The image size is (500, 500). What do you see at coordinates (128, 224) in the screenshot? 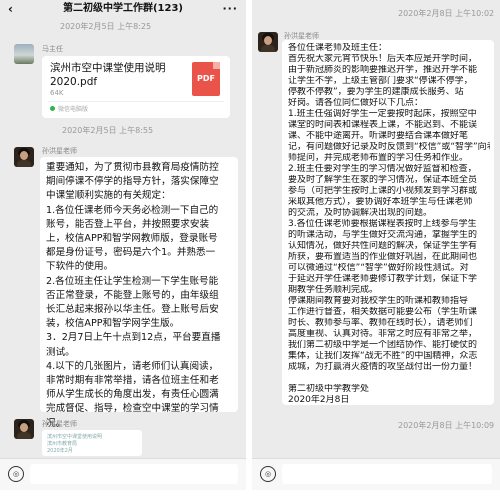
I see `message-line: 账号，能否登上平台，并按照要求安装` at bounding box center [128, 224].